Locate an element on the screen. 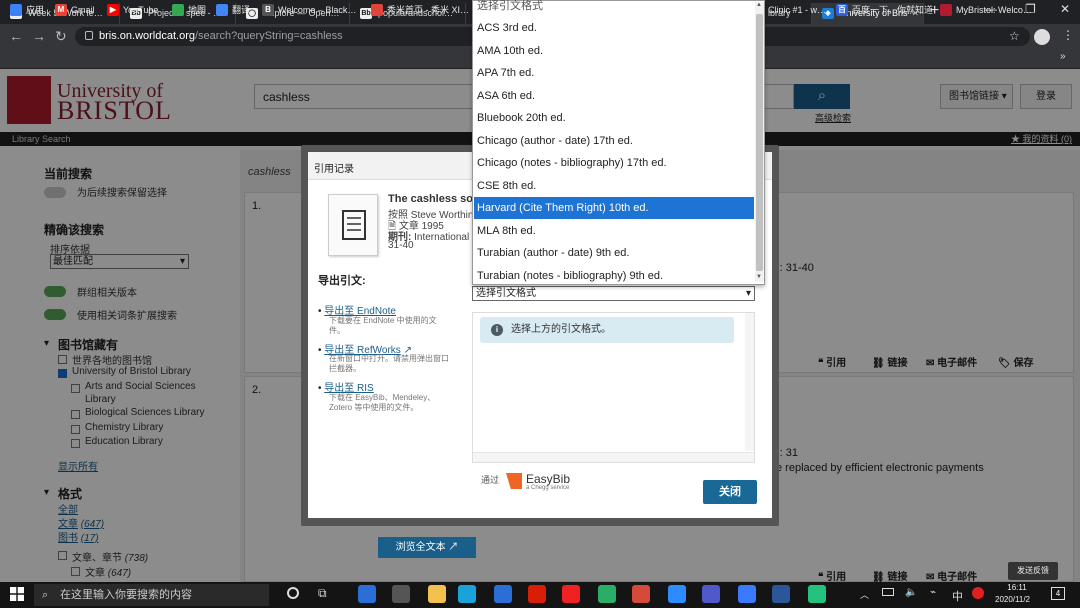 This screenshot has height=608, width=1080. dropdown-option: Turabian (author - date) 9th ed. is located at coordinates (614, 253).